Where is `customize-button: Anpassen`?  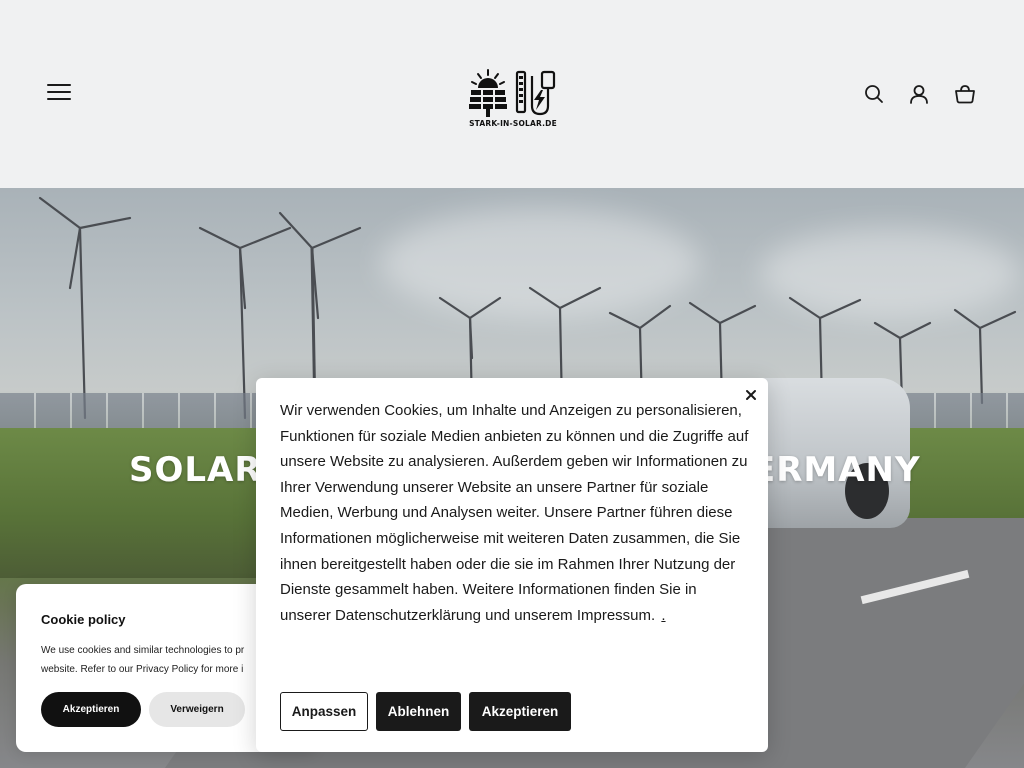 customize-button: Anpassen is located at coordinates (324, 711).